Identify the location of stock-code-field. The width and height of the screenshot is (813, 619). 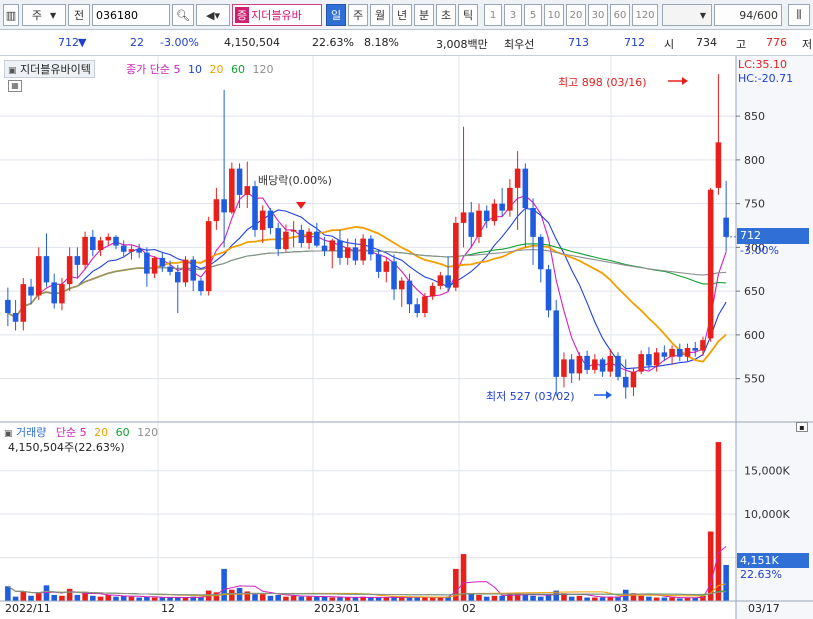
(131, 15).